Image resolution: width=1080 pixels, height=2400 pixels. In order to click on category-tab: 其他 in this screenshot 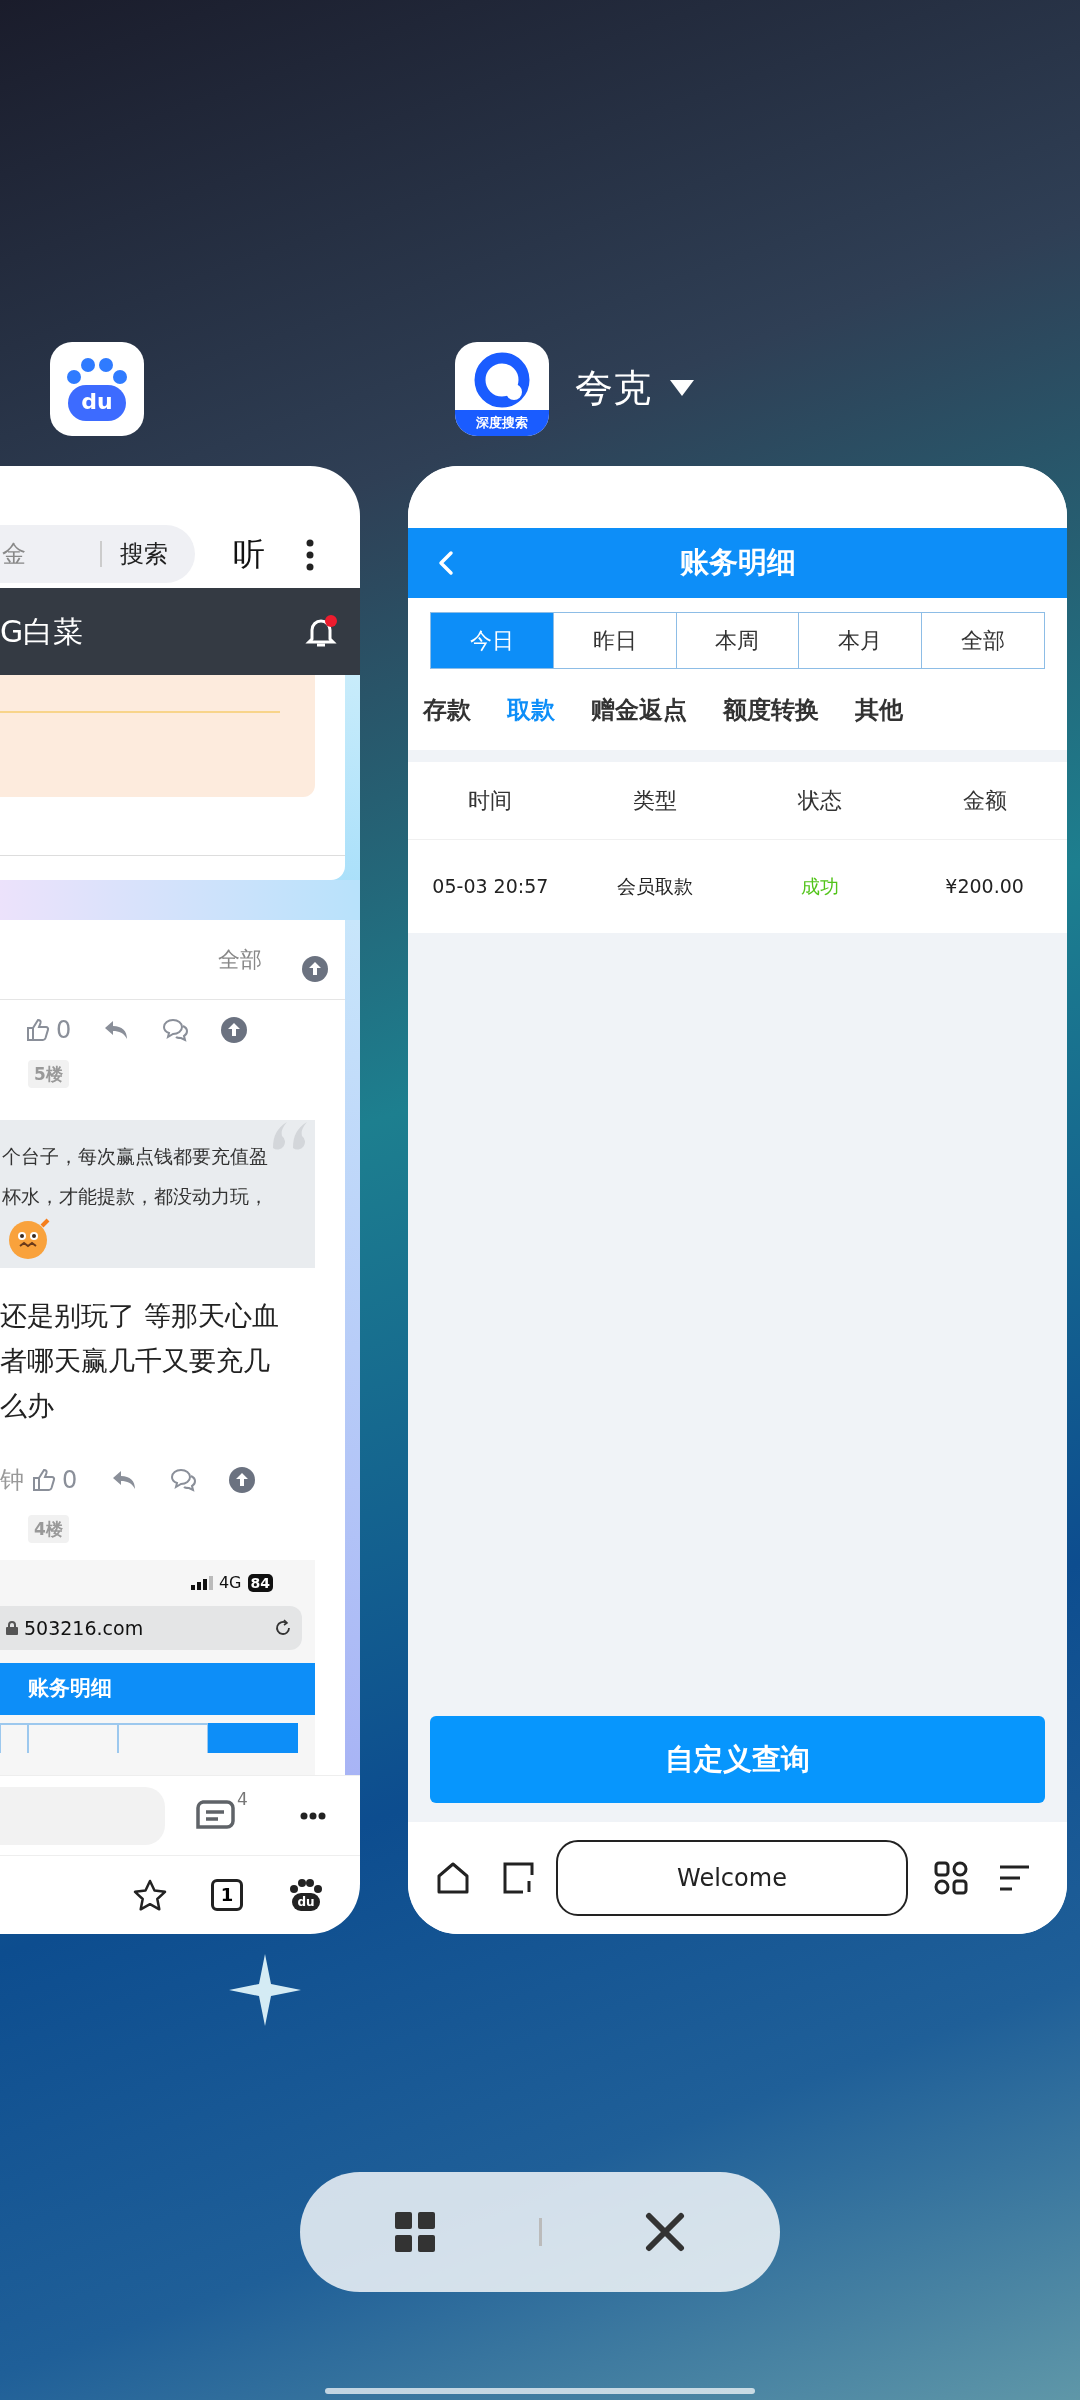, I will do `click(879, 709)`.